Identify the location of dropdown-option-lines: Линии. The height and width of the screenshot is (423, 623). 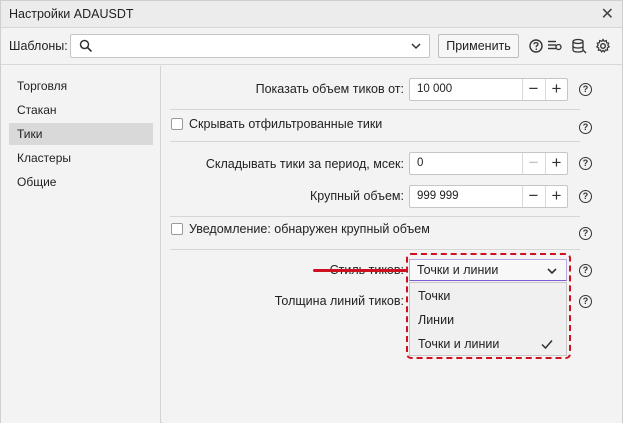
(488, 320).